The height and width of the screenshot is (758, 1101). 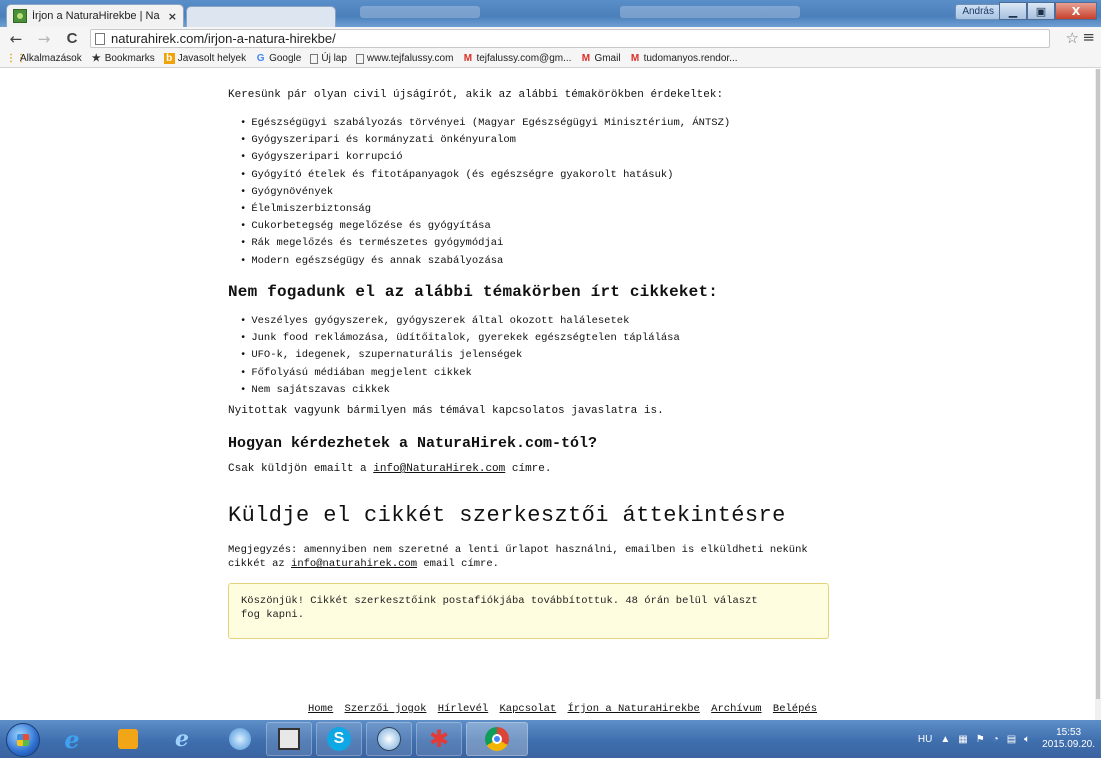 I want to click on internet-explorer-icon: e, so click(x=72, y=739).